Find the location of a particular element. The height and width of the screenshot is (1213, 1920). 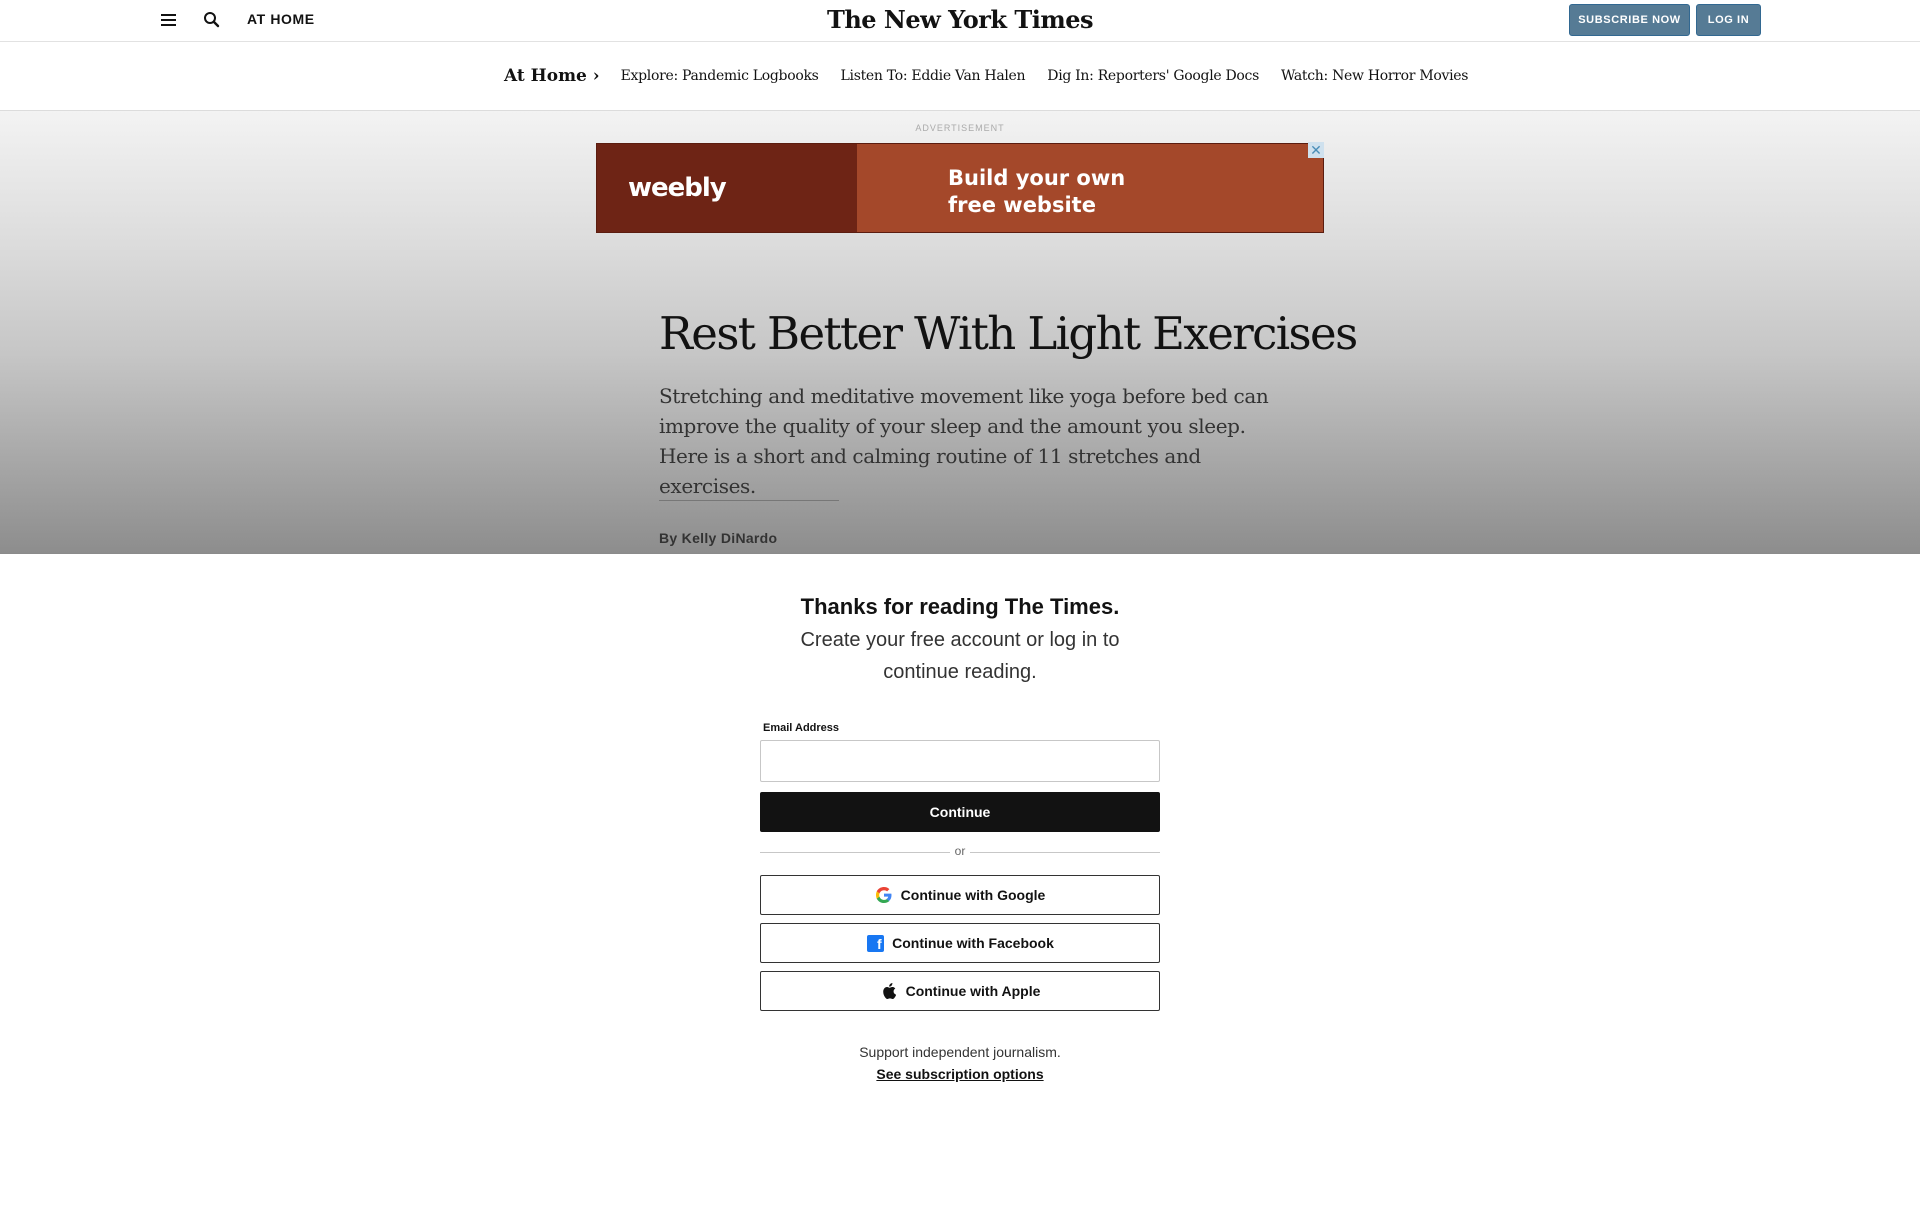

support-text: Support independent journalism. is located at coordinates (960, 1052).